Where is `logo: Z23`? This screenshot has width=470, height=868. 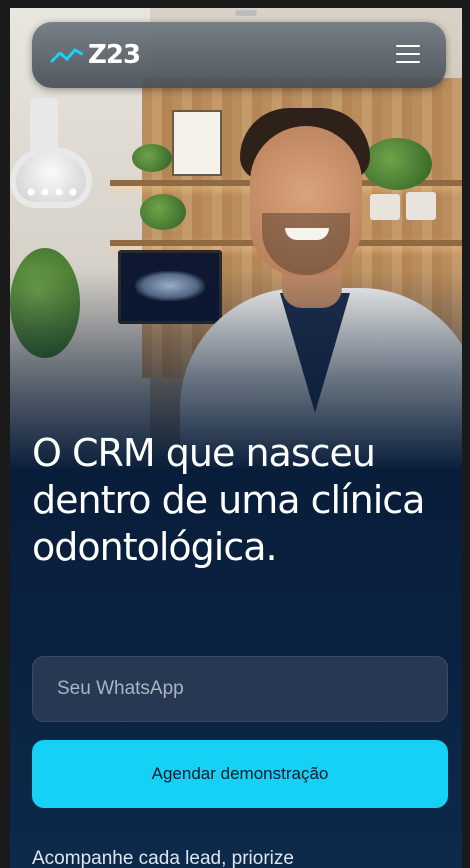
logo: Z23 is located at coordinates (95, 55).